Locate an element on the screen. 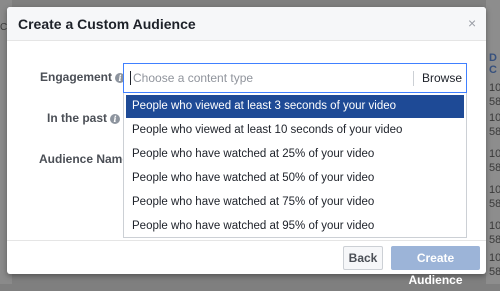  in-the-past-label: In the past i is located at coordinates (84, 118).